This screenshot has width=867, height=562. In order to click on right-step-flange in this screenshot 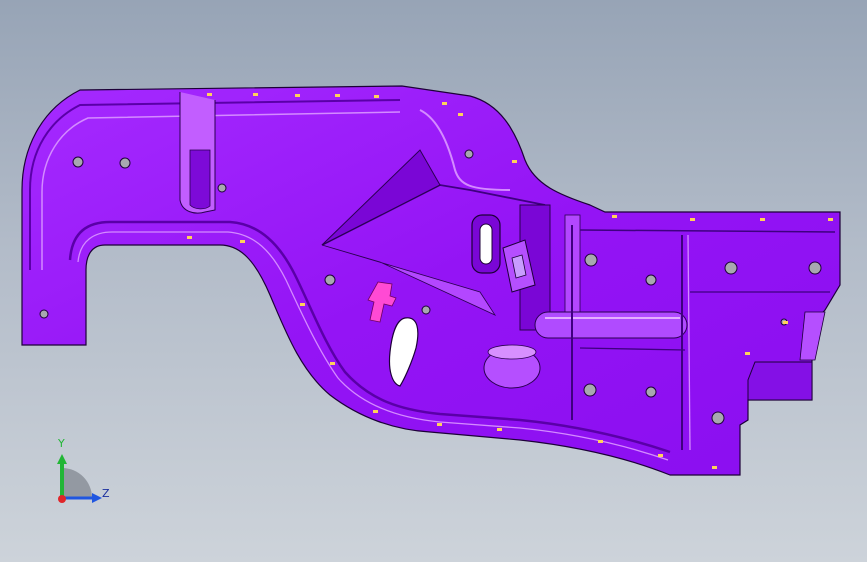, I will do `click(780, 381)`.